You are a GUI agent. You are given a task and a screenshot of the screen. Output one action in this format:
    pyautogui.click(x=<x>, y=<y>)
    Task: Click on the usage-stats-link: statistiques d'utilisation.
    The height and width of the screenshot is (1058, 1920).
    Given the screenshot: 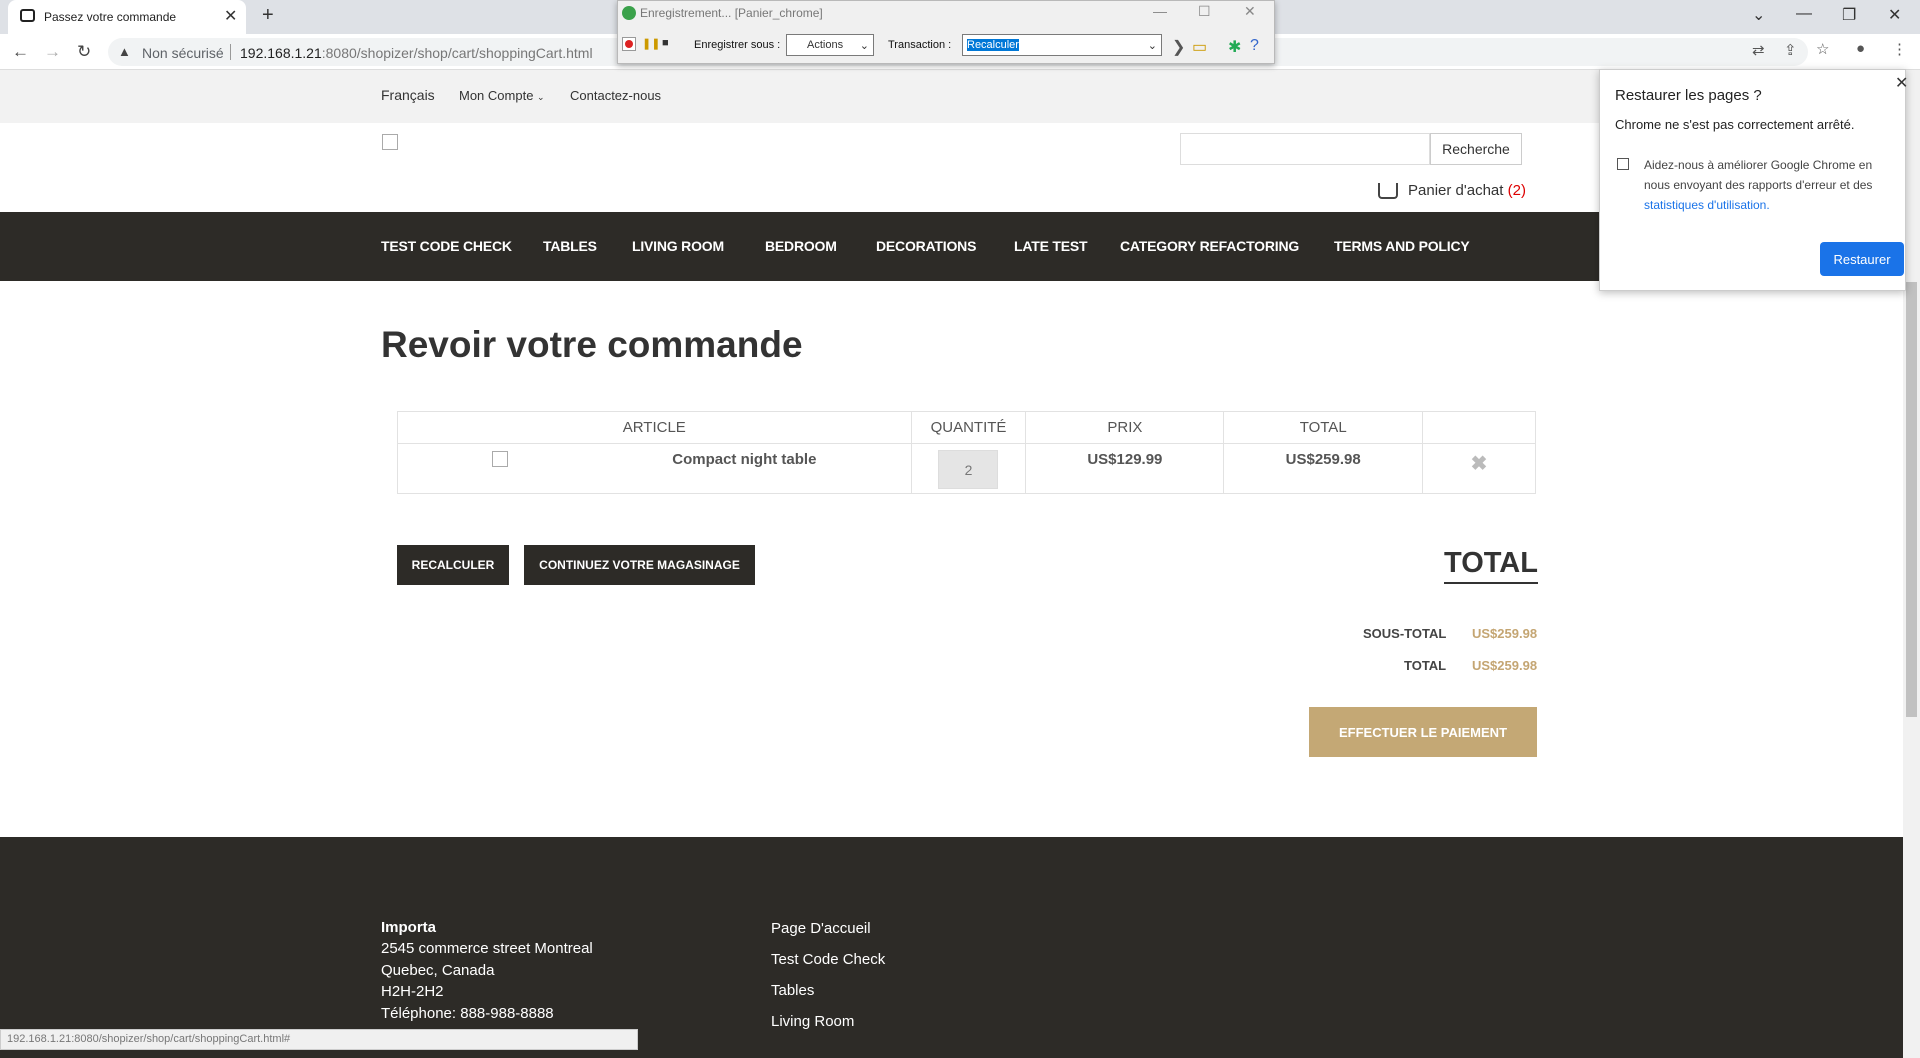 What is the action you would take?
    pyautogui.click(x=1707, y=205)
    